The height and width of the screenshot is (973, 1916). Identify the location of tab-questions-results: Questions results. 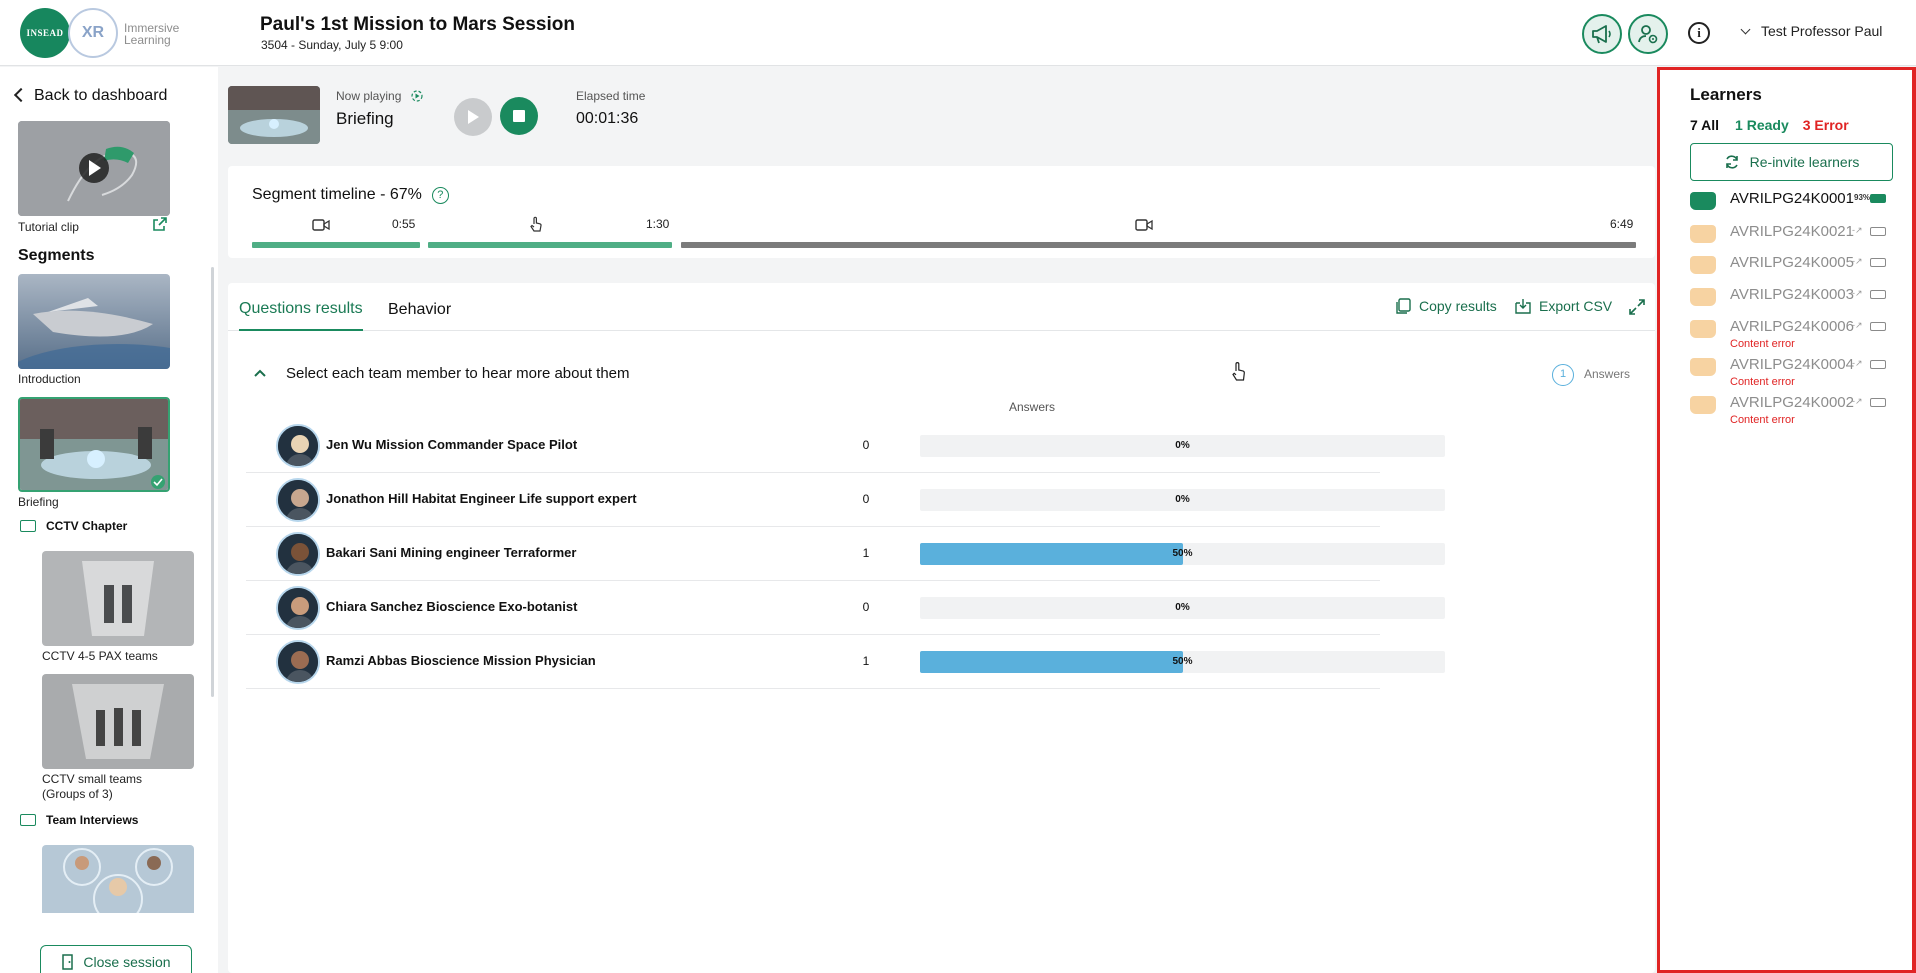
(301, 315).